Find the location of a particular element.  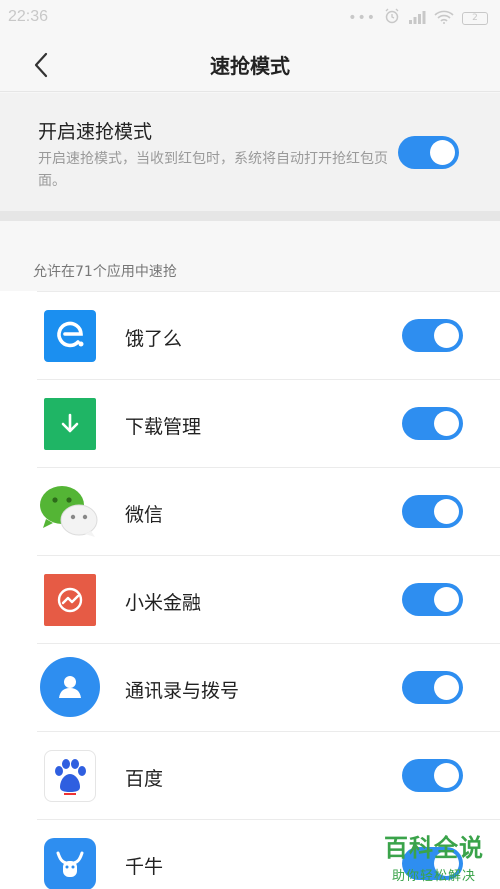

more-dots-icon: ••• is located at coordinates (362, 18).